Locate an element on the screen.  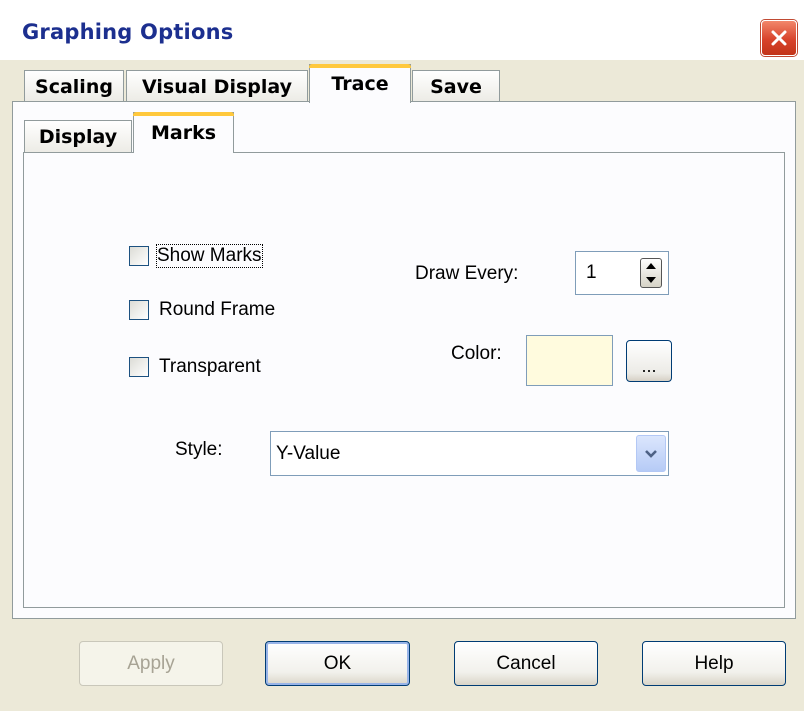
style-dropdown-button is located at coordinates (651, 453).